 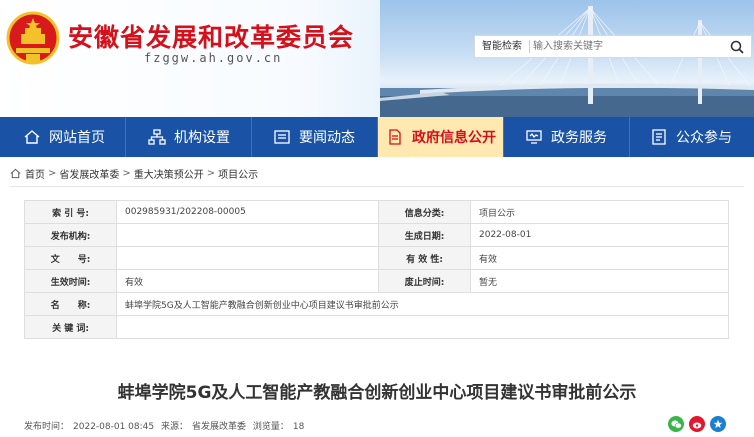 What do you see at coordinates (70, 304) in the screenshot?
I see `name-label: 名 称:` at bounding box center [70, 304].